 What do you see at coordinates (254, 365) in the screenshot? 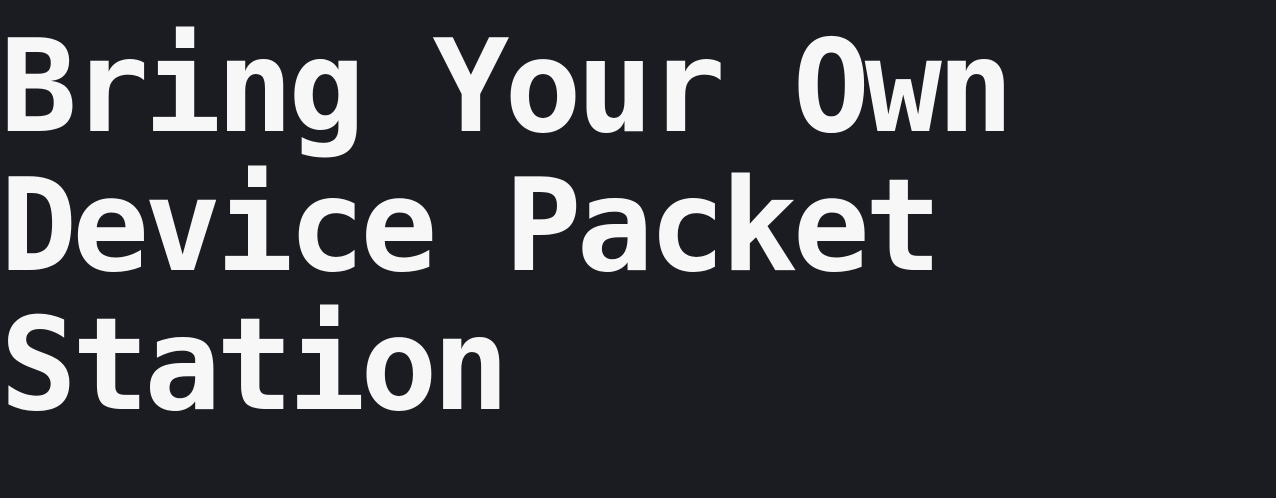
I see `title-line-3: Station` at bounding box center [254, 365].